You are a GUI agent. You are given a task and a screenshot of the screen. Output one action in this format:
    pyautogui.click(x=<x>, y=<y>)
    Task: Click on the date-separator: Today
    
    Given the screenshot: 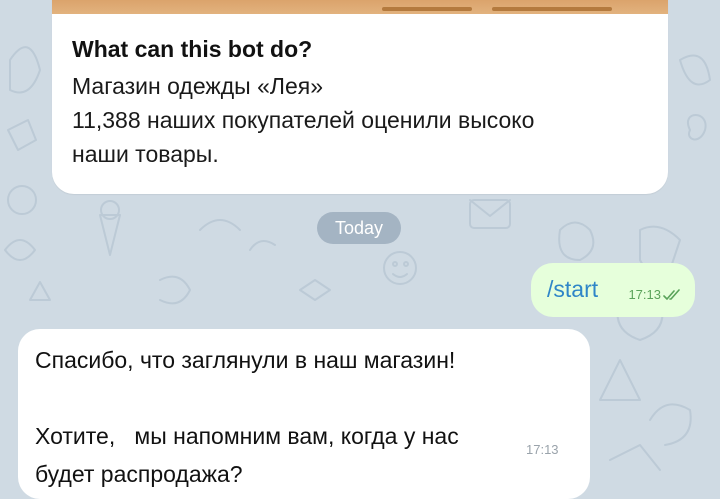 What is the action you would take?
    pyautogui.click(x=359, y=228)
    